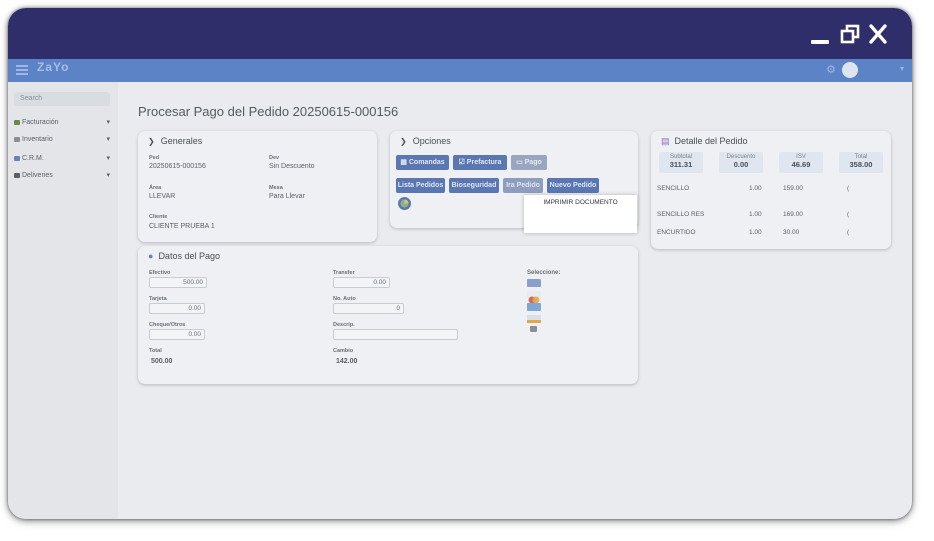 This screenshot has height=541, width=934. What do you see at coordinates (851, 34) in the screenshot?
I see `restore-icon` at bounding box center [851, 34].